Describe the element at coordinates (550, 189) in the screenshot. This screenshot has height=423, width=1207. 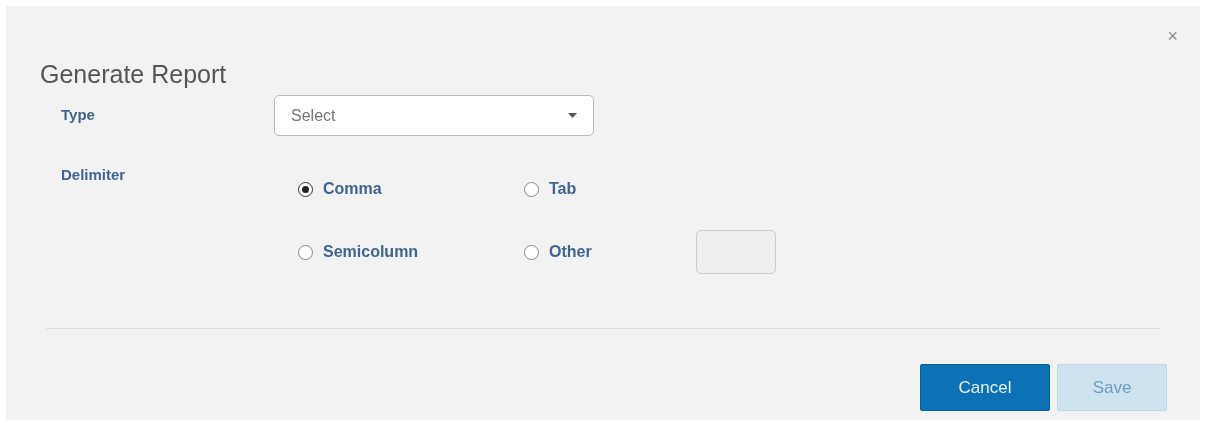
I see `radio-option: Tab` at that location.